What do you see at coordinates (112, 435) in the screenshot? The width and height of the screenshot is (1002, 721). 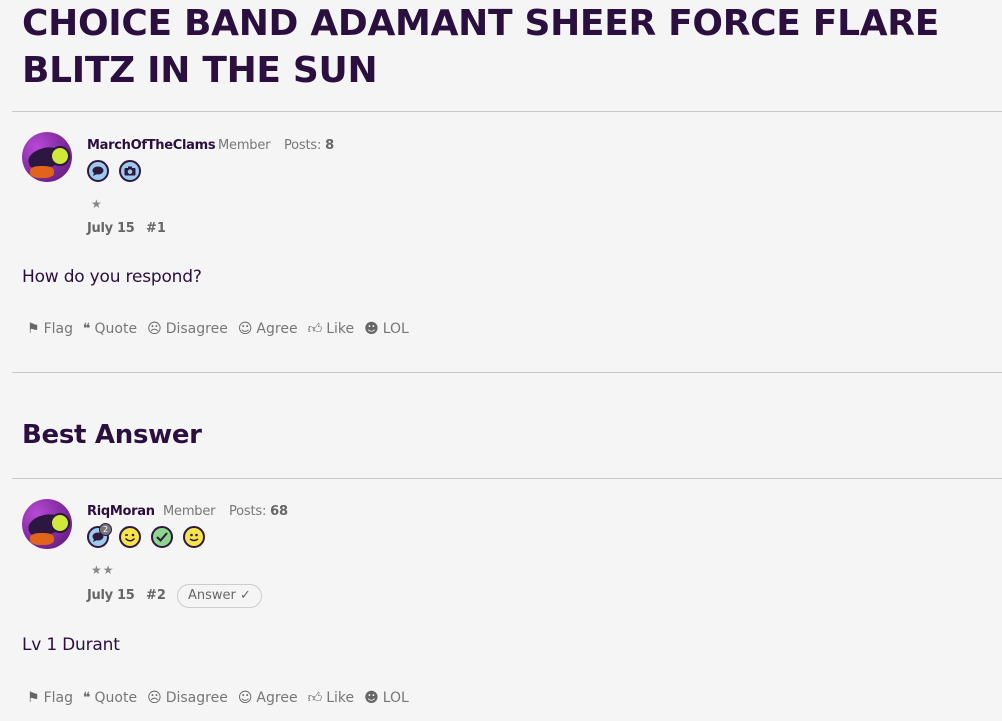 I see `best-answer-heading: Best Answer` at bounding box center [112, 435].